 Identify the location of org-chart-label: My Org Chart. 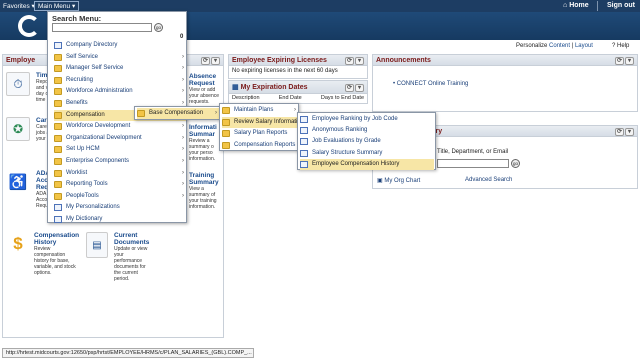
(402, 181).